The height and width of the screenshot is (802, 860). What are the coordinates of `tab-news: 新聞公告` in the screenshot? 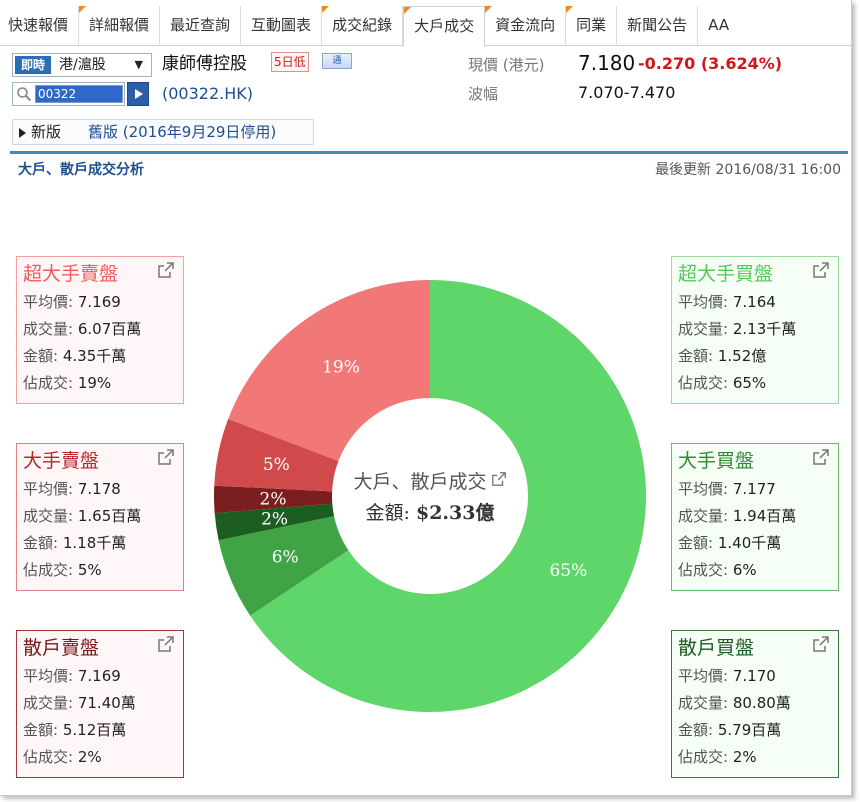 It's located at (658, 26).